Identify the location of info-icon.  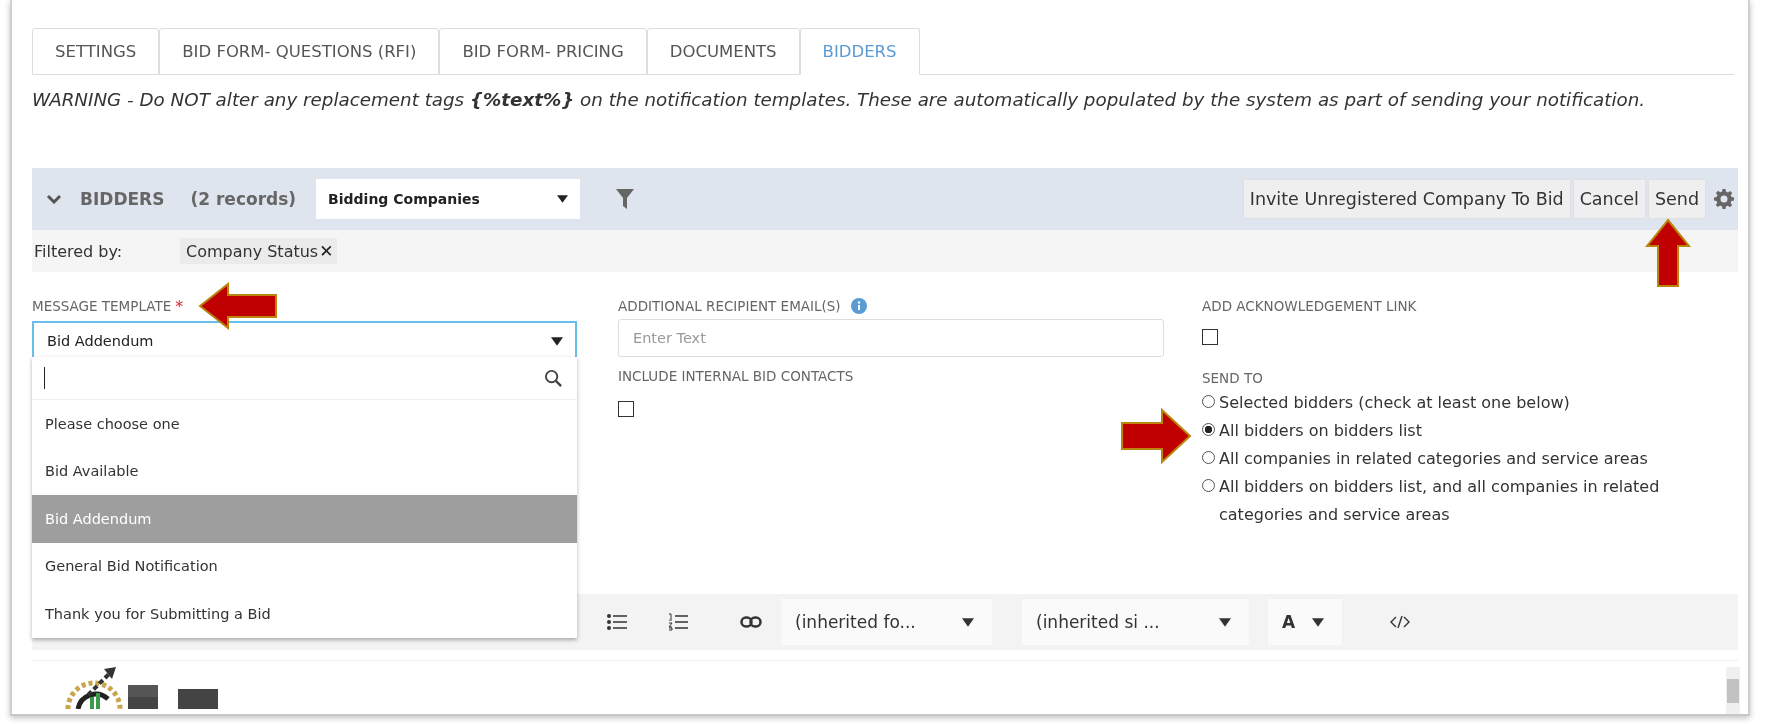
(858, 306).